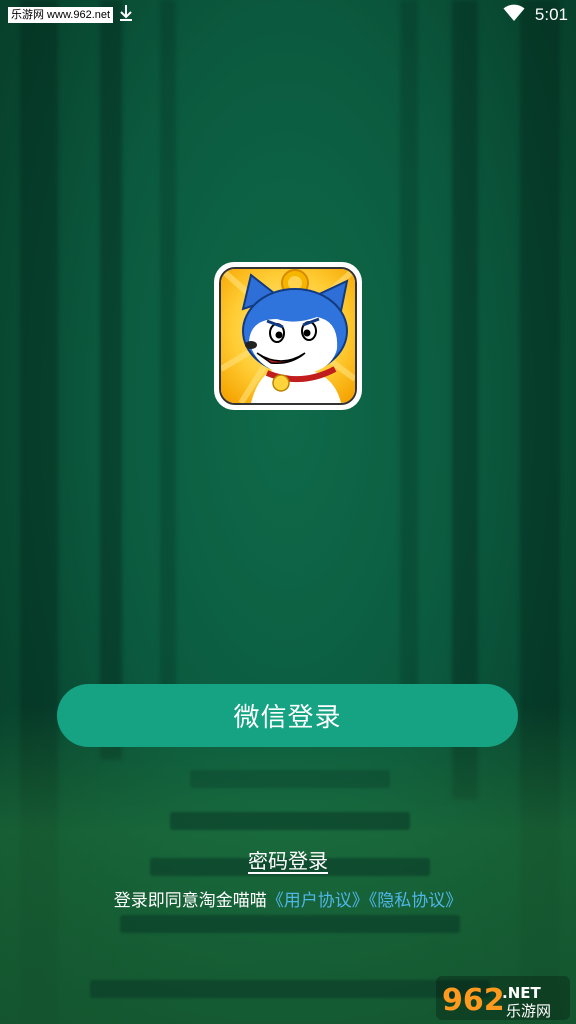  I want to click on user-agreement-link: 《用户协议》, so click(318, 901).